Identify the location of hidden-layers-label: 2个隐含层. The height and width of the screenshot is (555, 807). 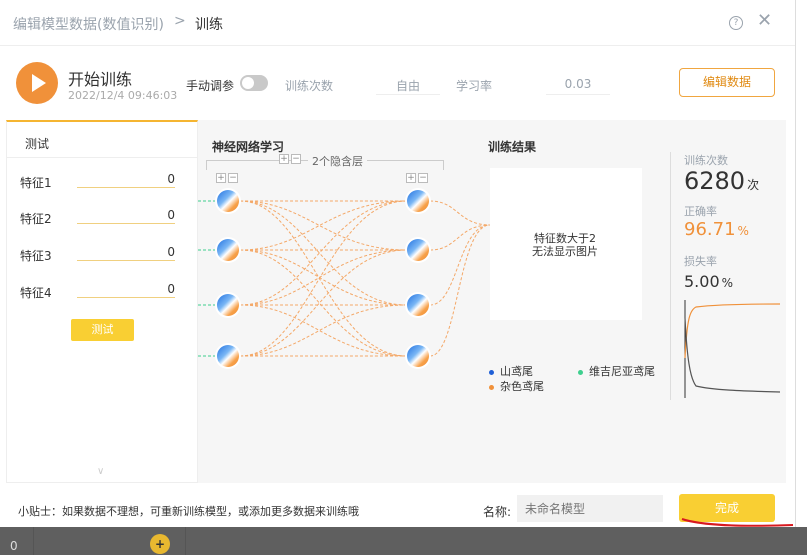
(337, 161).